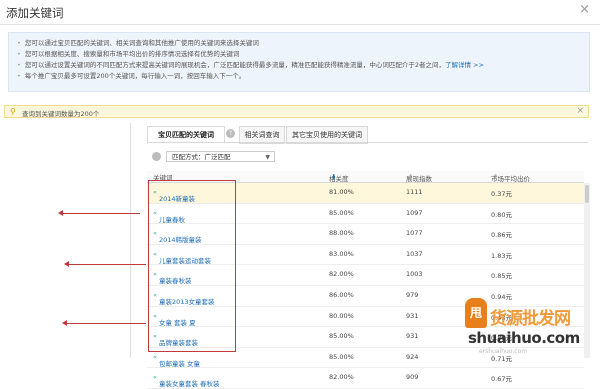 This screenshot has height=389, width=600. What do you see at coordinates (138, 43) in the screenshot?
I see `tip-line: • 您可以通过宝贝匹配的关键词、相关词查询和其他推广使用的关键词来选择关键词` at bounding box center [138, 43].